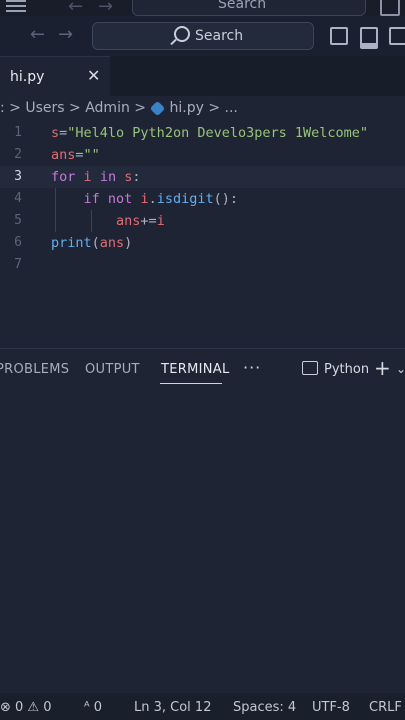 The image size is (405, 720). What do you see at coordinates (264, 707) in the screenshot?
I see `indentation-status: Spaces: 4` at bounding box center [264, 707].